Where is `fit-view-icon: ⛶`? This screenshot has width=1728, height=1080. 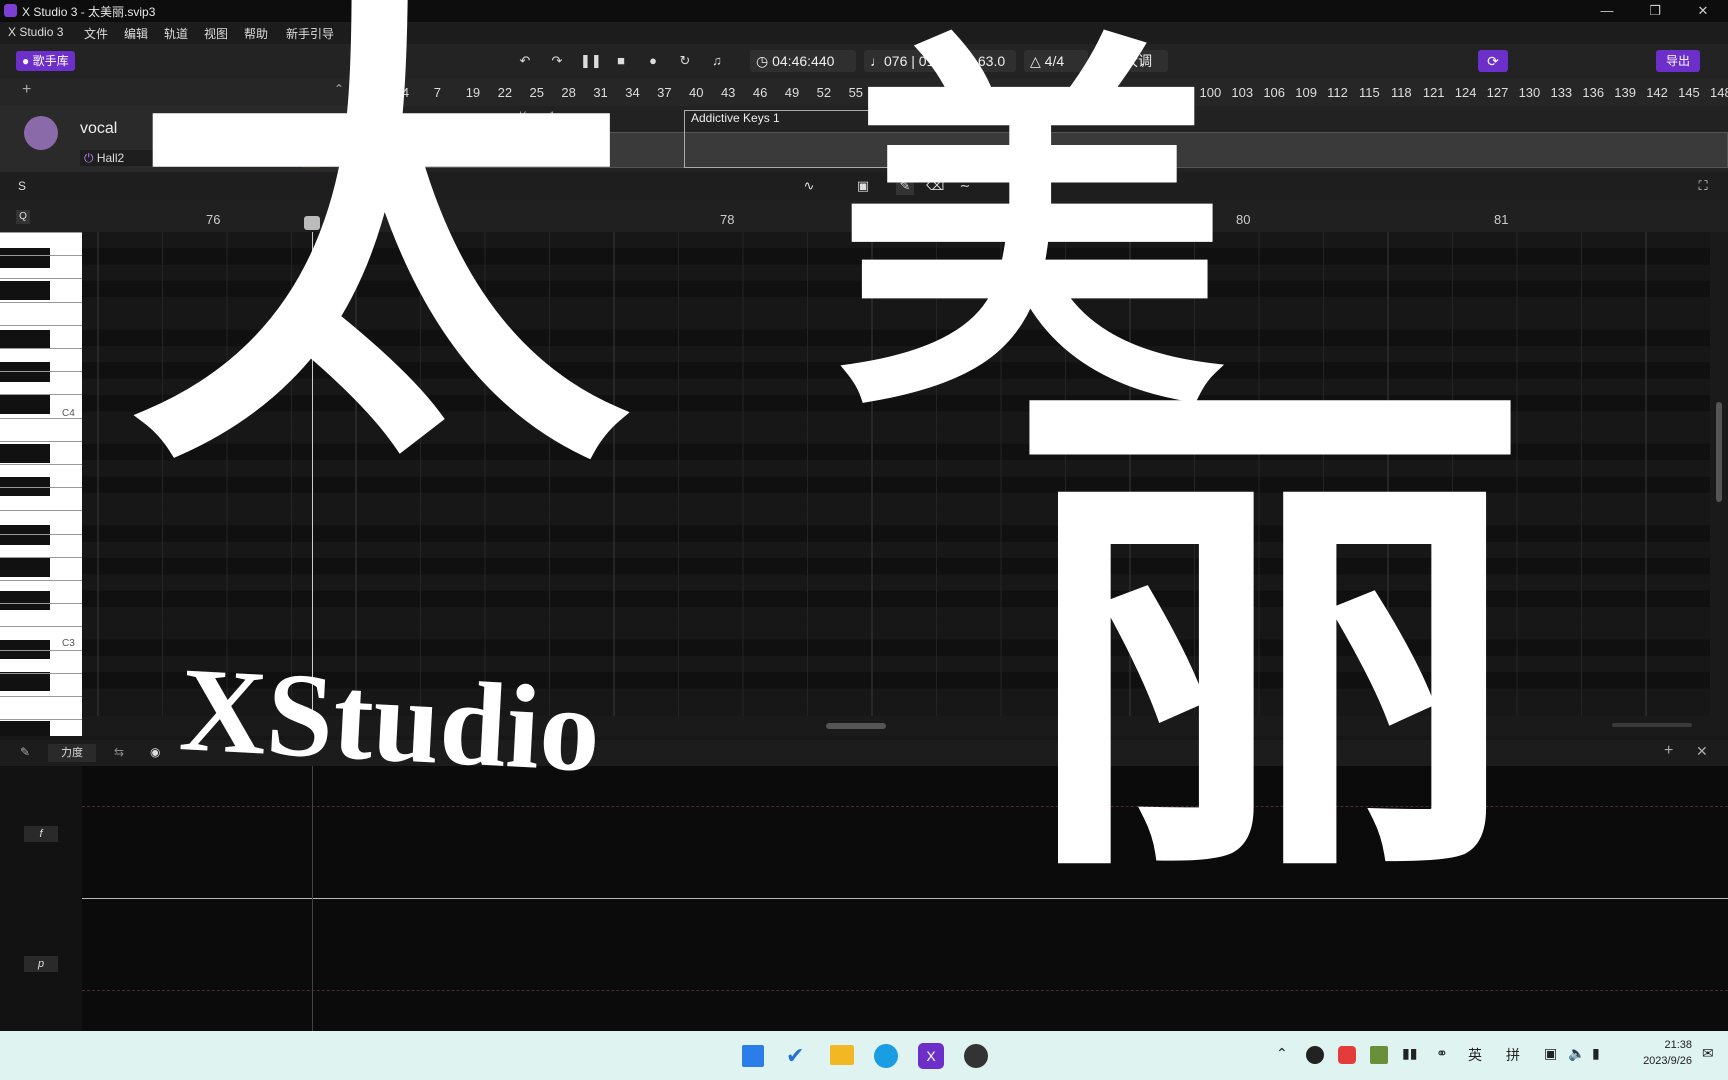
fit-view-icon: ⛶ is located at coordinates (1703, 186).